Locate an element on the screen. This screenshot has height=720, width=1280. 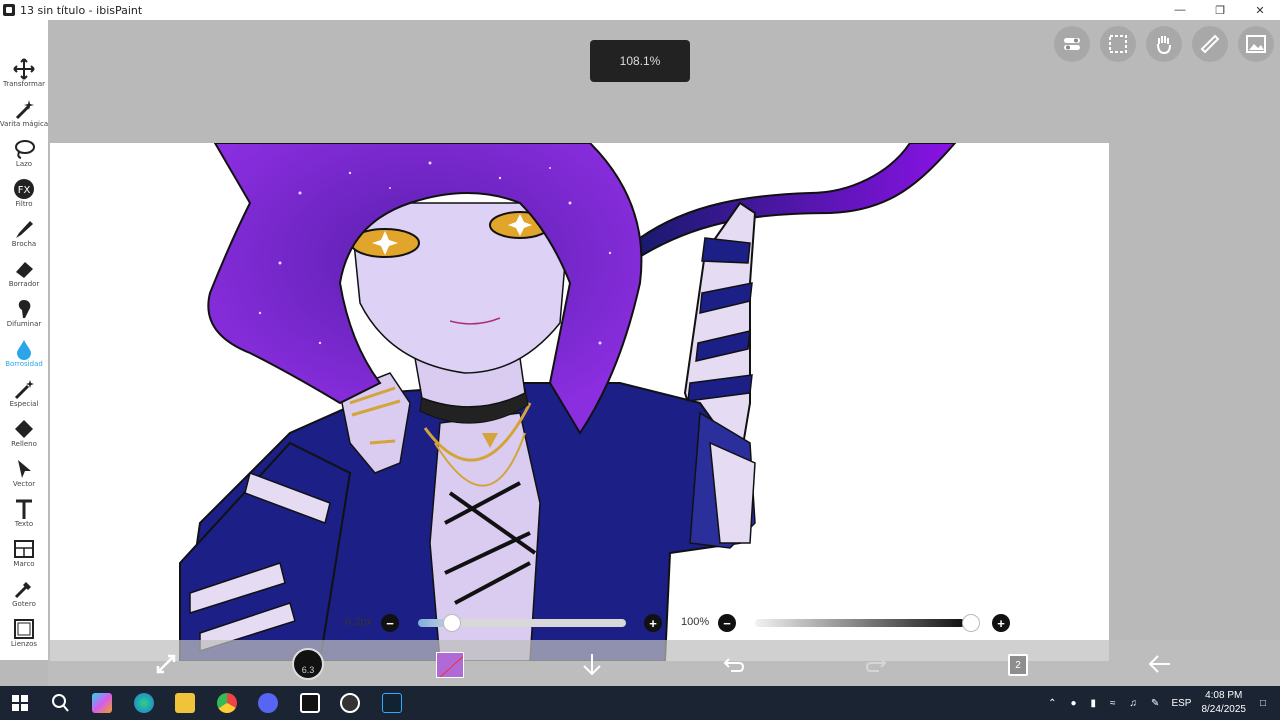
chrome-icon is located at coordinates (227, 703).